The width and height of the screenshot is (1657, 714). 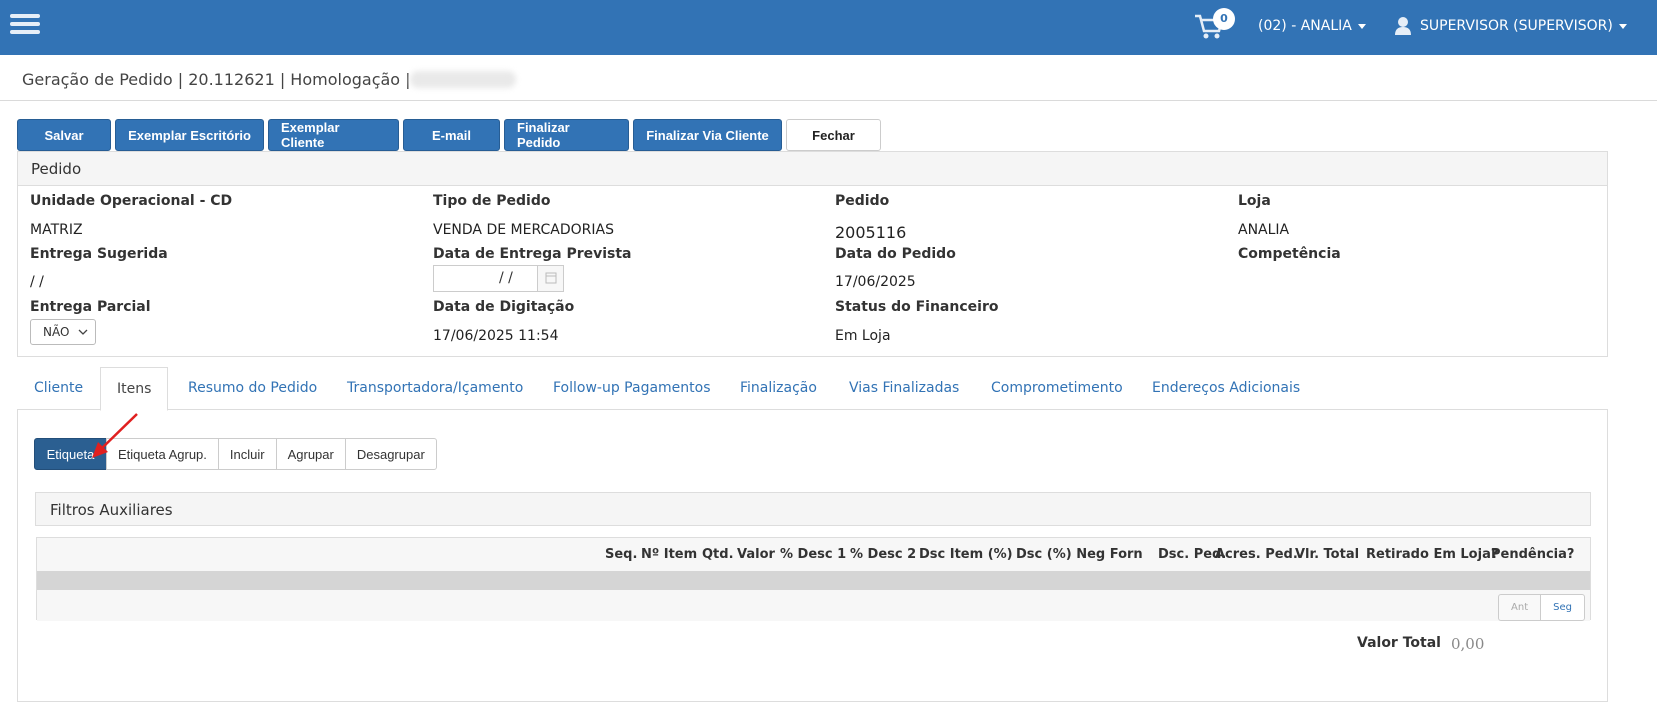 What do you see at coordinates (506, 278) in the screenshot?
I see `delivery-date-value: / /` at bounding box center [506, 278].